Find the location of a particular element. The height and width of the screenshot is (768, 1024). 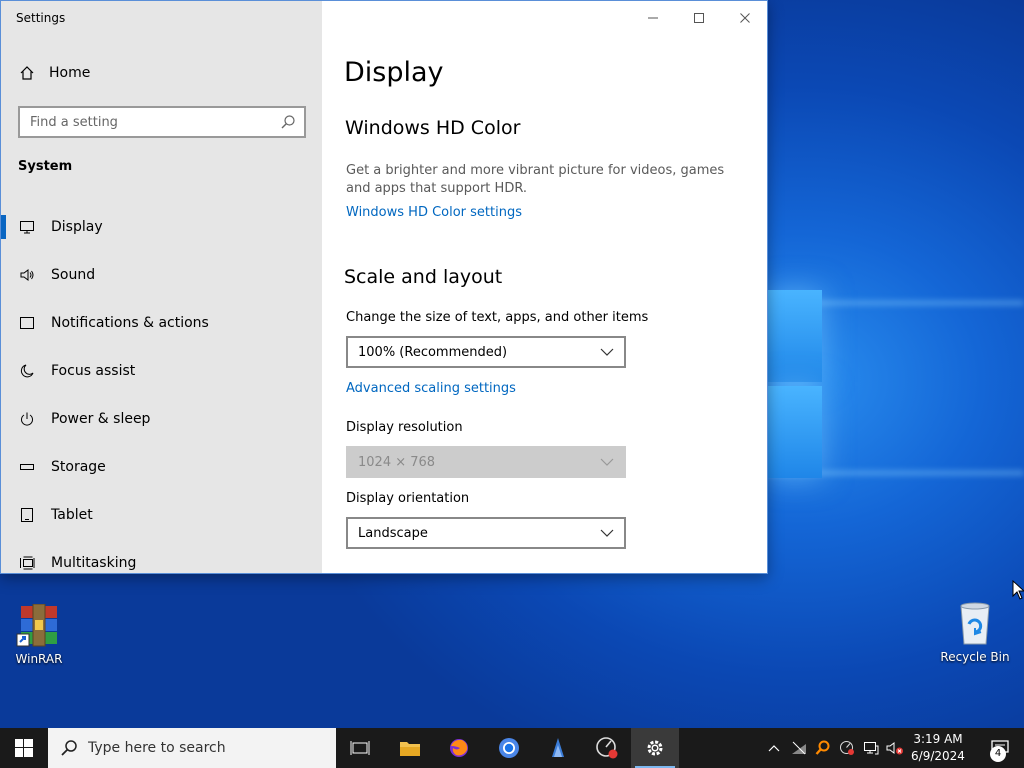

folder-icon is located at coordinates (410, 749).